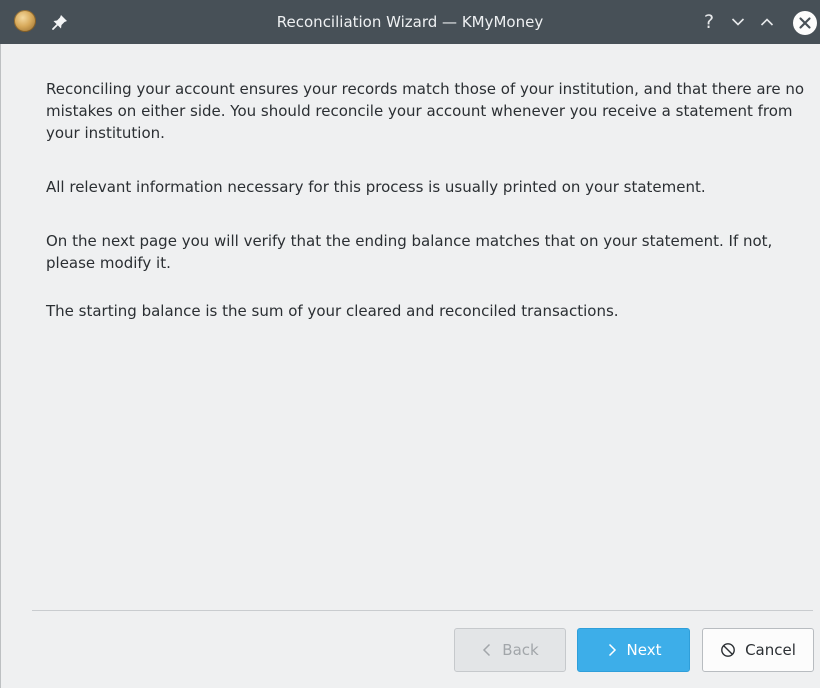  I want to click on close-button, so click(805, 23).